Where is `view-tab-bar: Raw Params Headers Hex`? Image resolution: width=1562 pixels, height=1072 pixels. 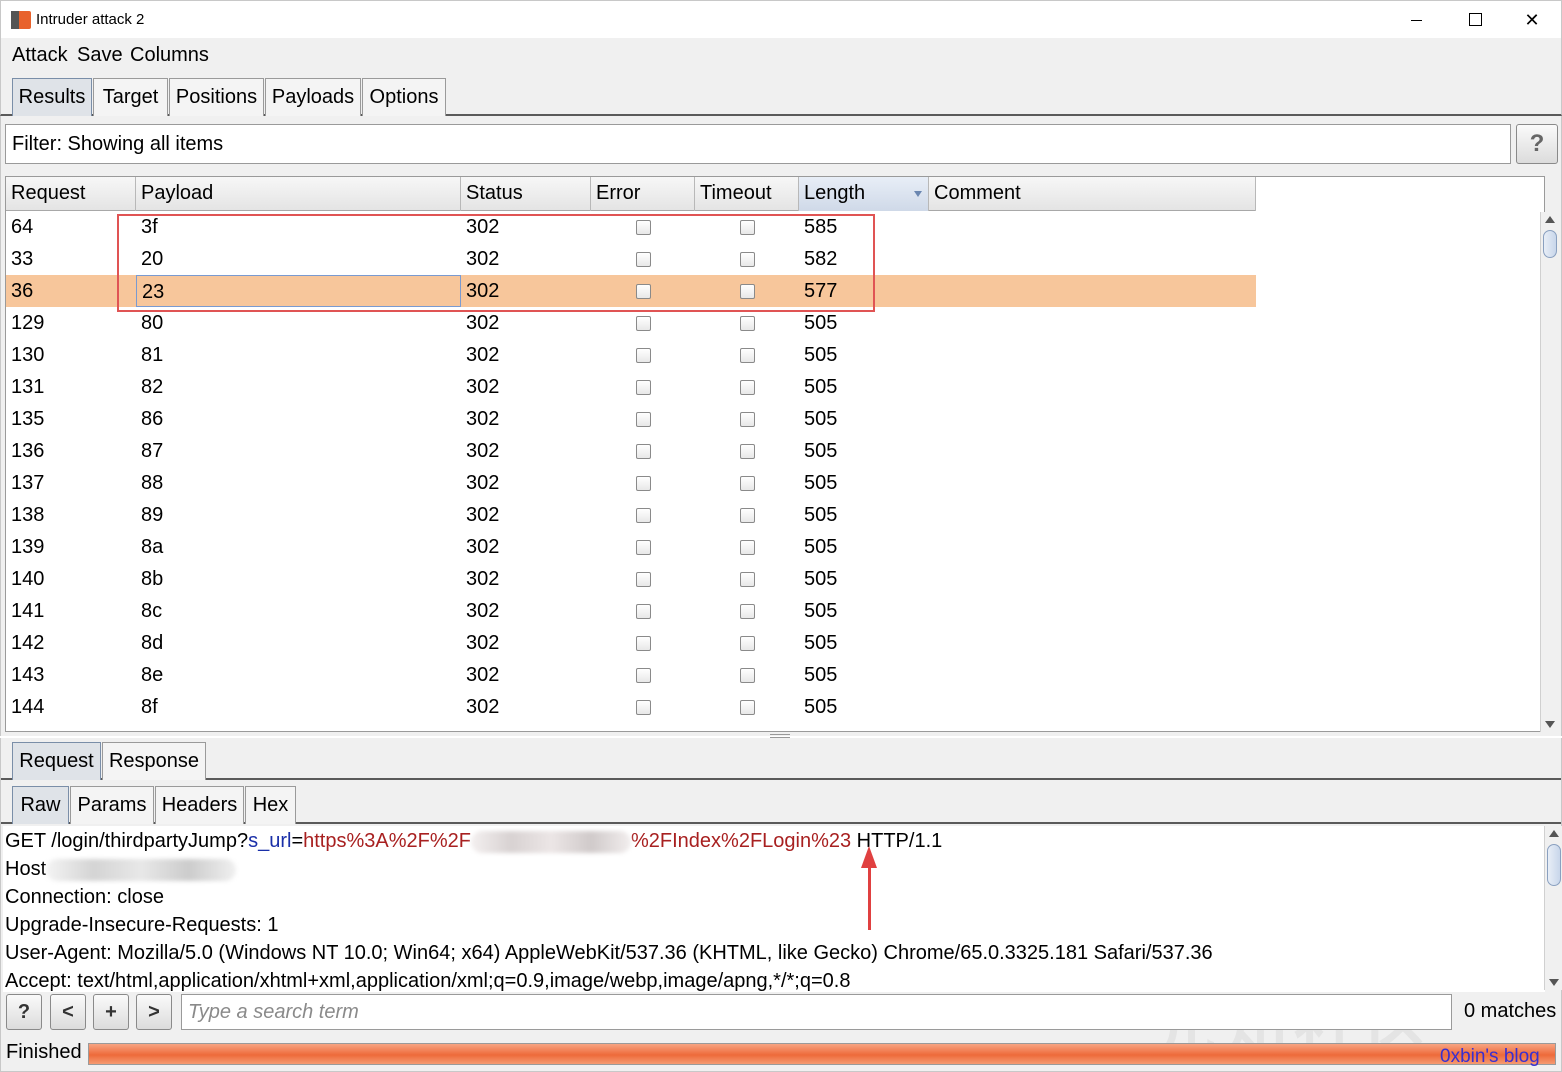
view-tab-bar: Raw Params Headers Hex is located at coordinates (781, 803).